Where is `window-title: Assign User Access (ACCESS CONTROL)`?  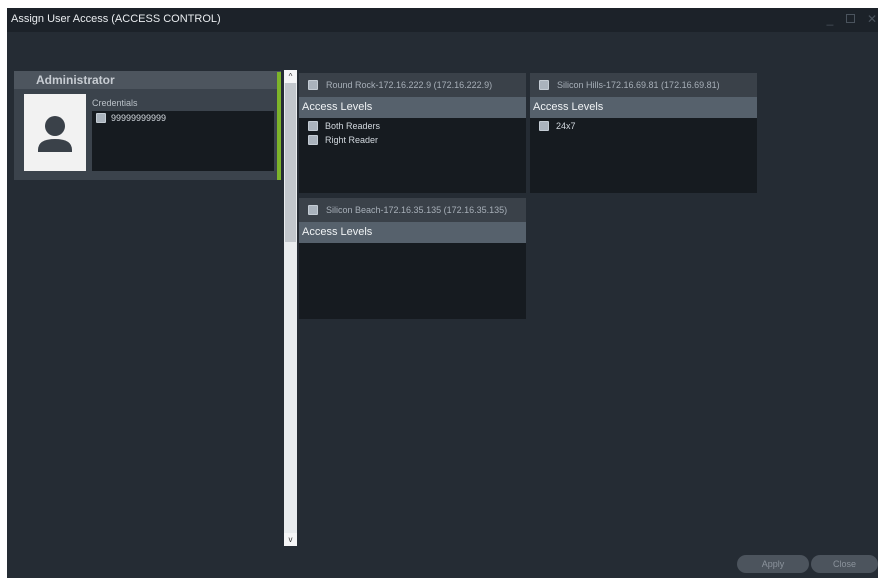
window-title: Assign User Access (ACCESS CONTROL) is located at coordinates (116, 19).